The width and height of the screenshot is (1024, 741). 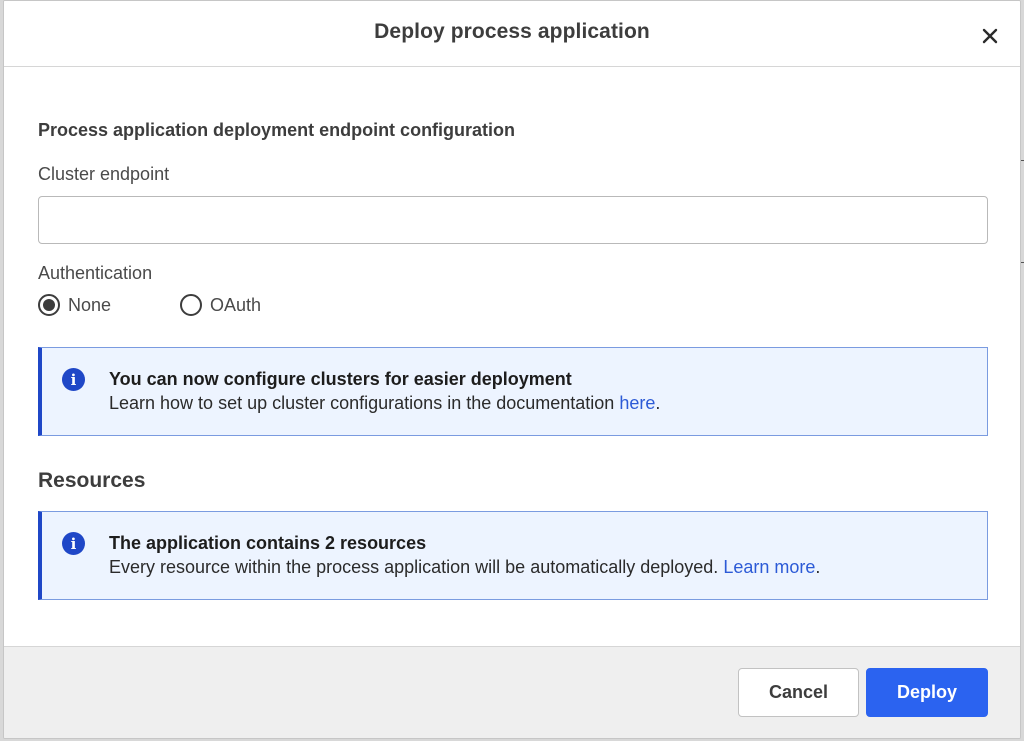 What do you see at coordinates (512, 692) in the screenshot?
I see `dialog-footer: Cancel Deploy` at bounding box center [512, 692].